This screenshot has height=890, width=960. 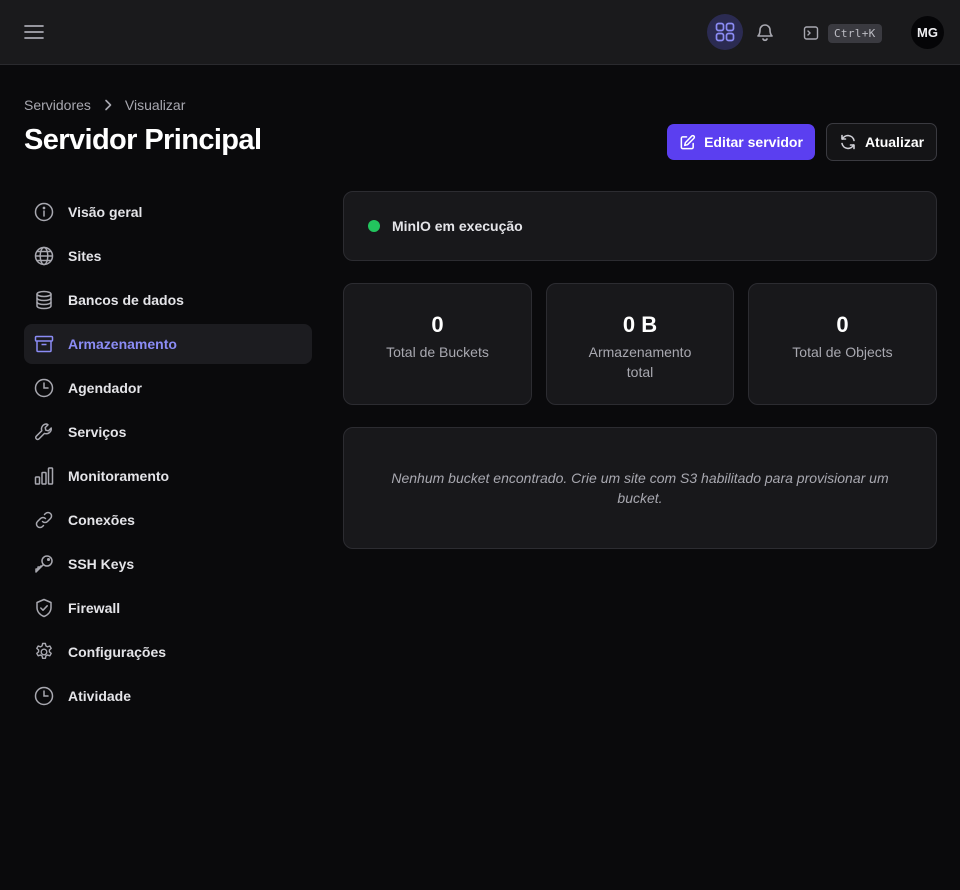 I want to click on bar-chart-icon, so click(x=44, y=476).